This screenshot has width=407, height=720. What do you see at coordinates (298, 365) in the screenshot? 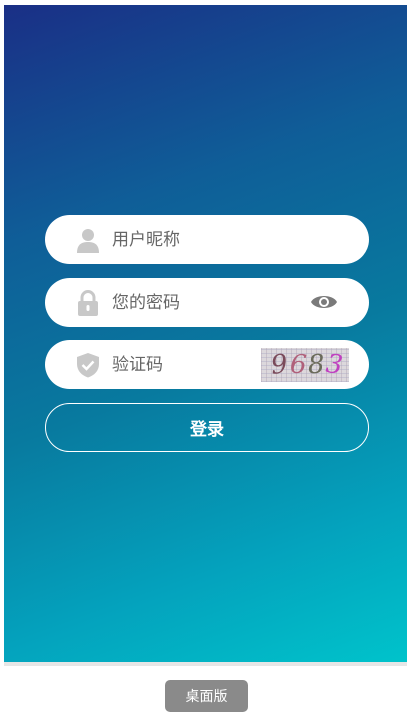
I see `captcha-digit: 6` at bounding box center [298, 365].